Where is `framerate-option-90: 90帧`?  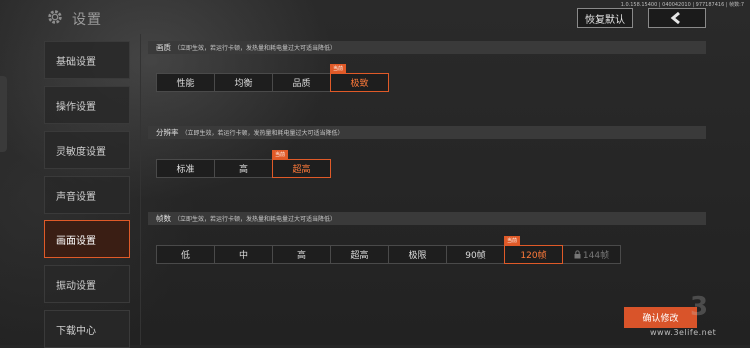 framerate-option-90: 90帧 is located at coordinates (475, 254).